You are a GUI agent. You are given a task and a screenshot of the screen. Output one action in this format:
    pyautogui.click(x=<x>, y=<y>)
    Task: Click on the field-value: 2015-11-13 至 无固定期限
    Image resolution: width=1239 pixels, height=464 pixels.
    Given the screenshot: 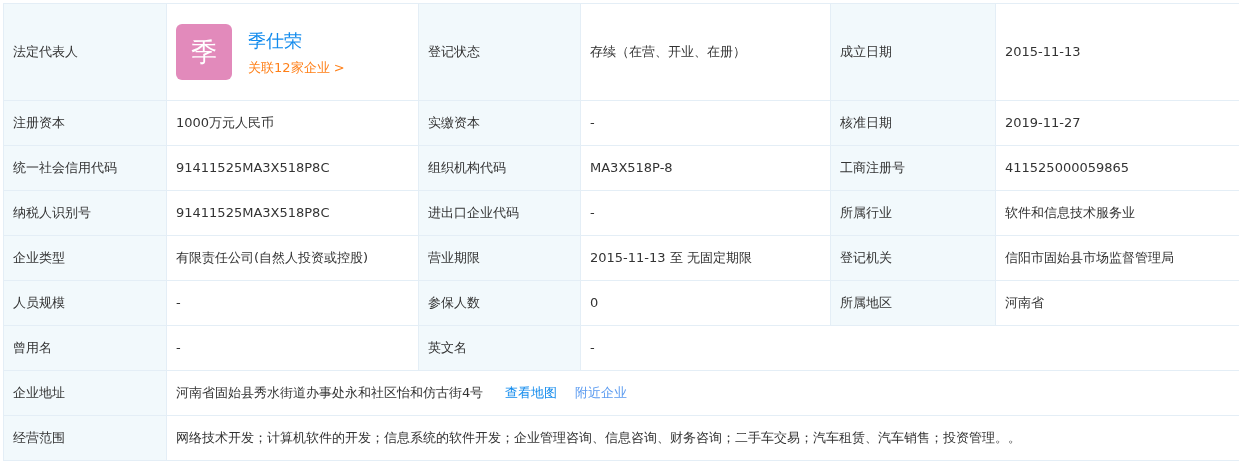 What is the action you would take?
    pyautogui.click(x=705, y=258)
    